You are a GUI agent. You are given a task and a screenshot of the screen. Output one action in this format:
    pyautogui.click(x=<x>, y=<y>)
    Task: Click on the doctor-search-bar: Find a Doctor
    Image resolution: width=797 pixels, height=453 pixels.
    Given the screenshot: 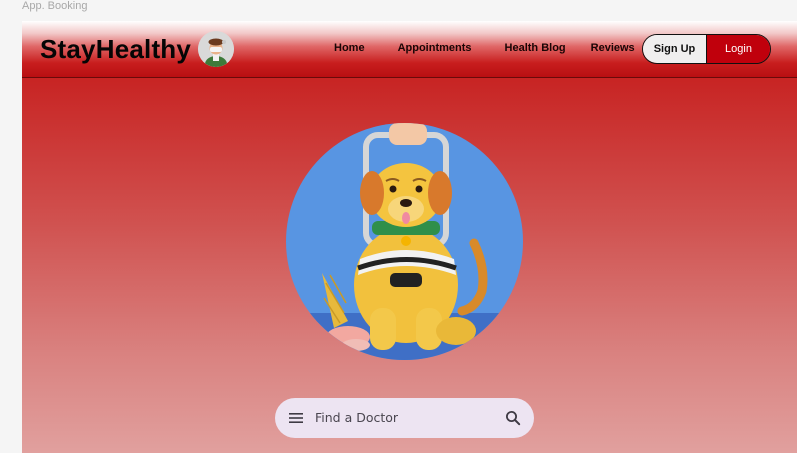 What is the action you would take?
    pyautogui.click(x=404, y=418)
    